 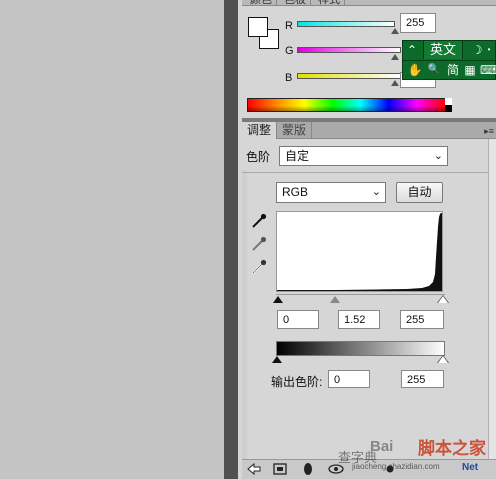 I want to click on tab-styles: 样式, so click(x=329, y=2).